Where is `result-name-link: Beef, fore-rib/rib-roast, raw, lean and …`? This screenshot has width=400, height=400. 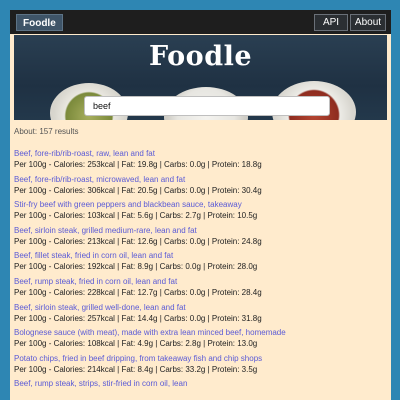
result-name-link: Beef, fore-rib/rib-roast, raw, lean and … is located at coordinates (200, 153).